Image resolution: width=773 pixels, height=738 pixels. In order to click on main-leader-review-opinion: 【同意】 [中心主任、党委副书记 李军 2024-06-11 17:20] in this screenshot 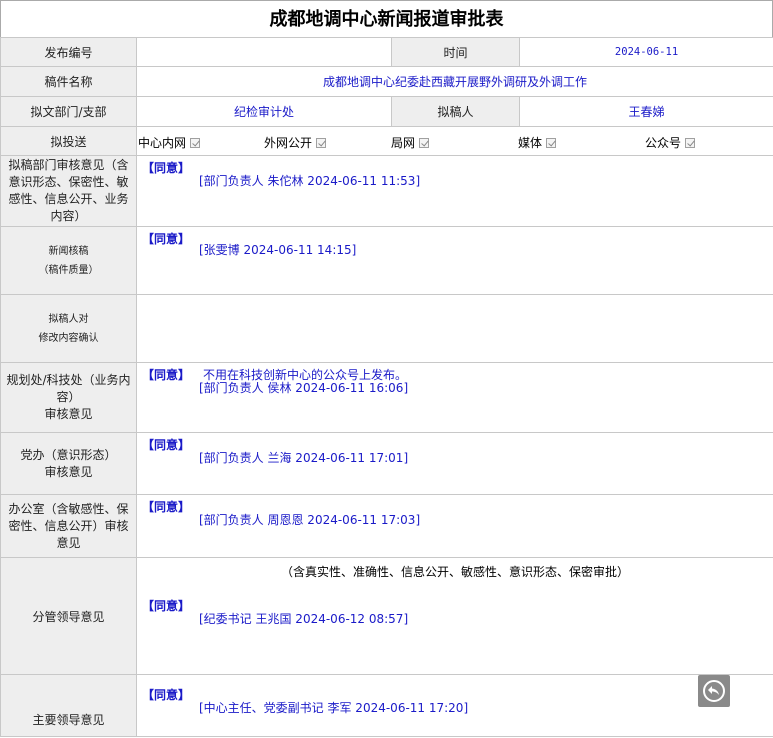, I will do `click(454, 705)`.